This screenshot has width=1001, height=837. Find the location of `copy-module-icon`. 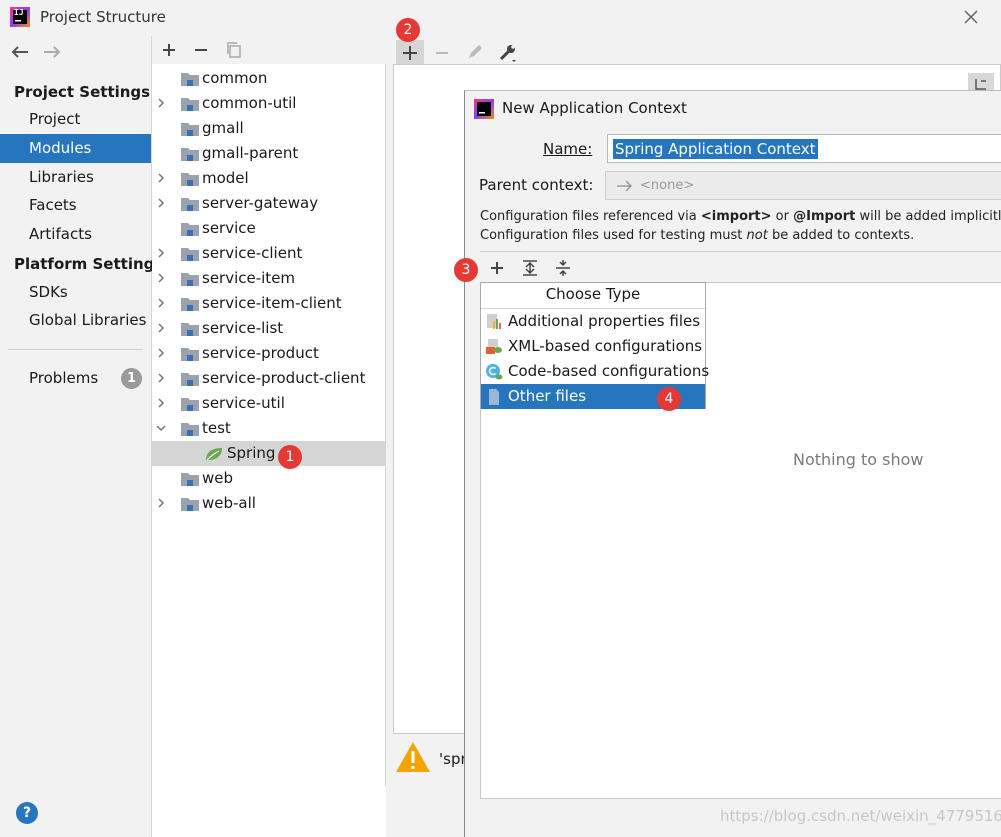

copy-module-icon is located at coordinates (234, 50).